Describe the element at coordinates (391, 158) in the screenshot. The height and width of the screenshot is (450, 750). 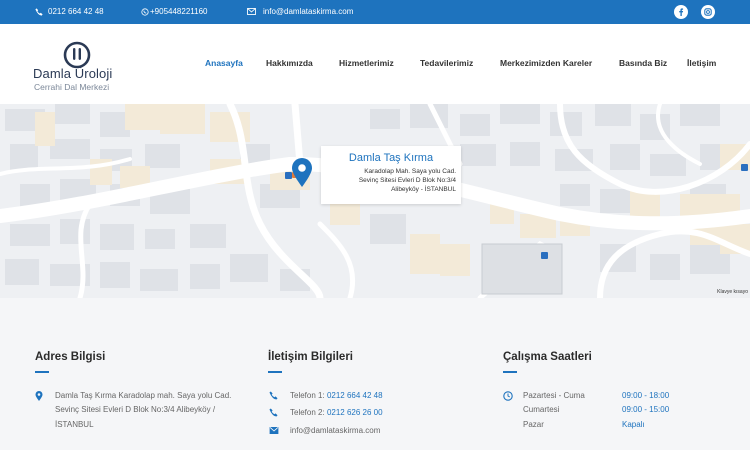
I see `map-card-title: Damla Taş Kırma` at that location.